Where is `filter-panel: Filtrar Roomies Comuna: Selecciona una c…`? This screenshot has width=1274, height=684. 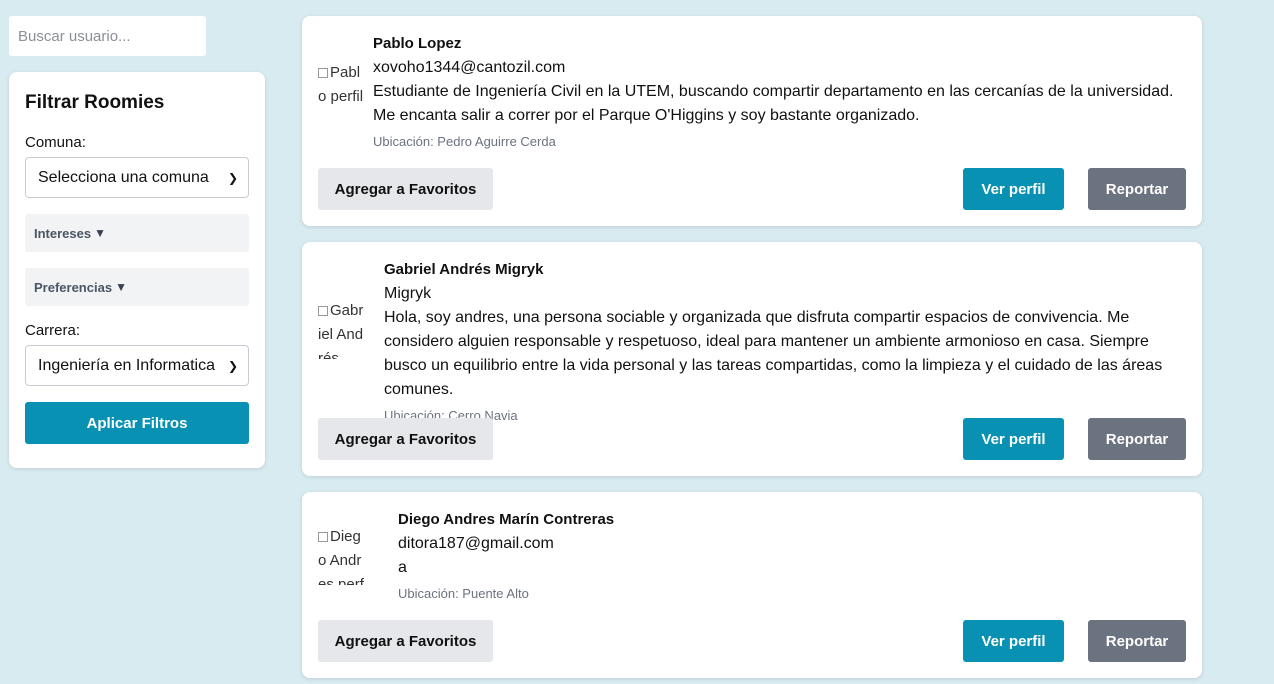 filter-panel: Filtrar Roomies Comuna: Selecciona una c… is located at coordinates (137, 270).